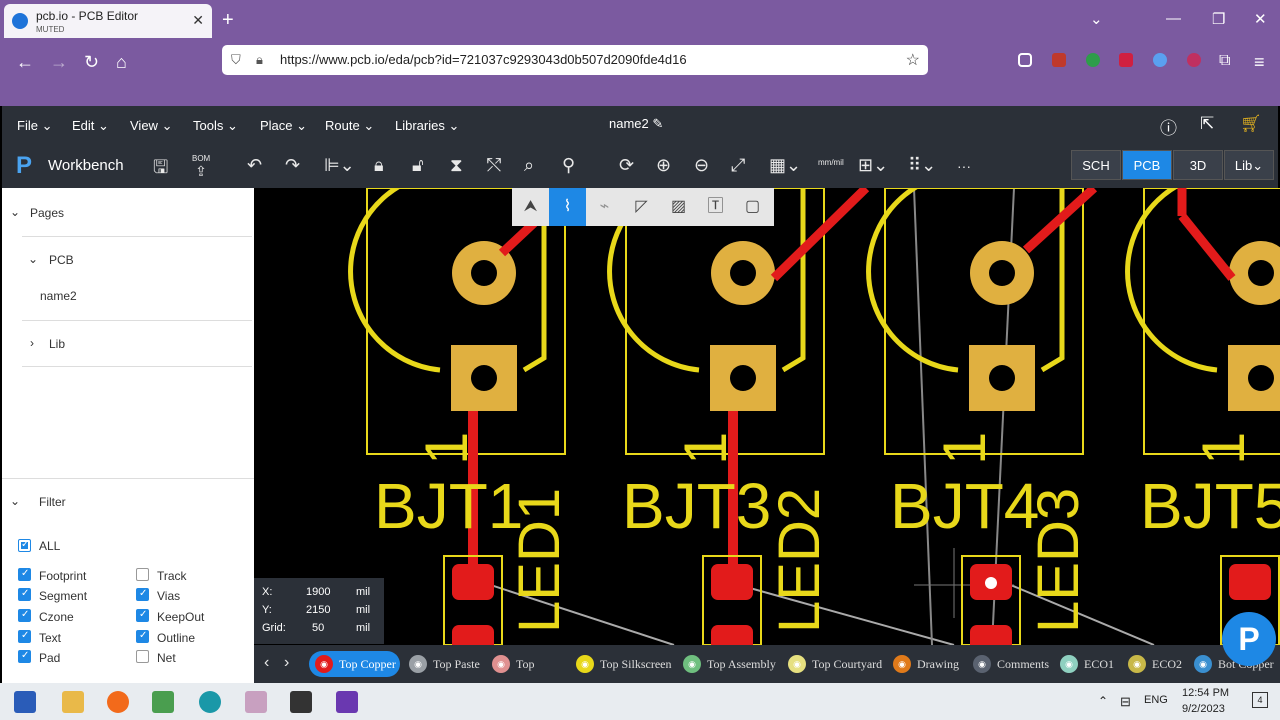 This screenshot has height=720, width=1280. Describe the element at coordinates (24, 574) in the screenshot. I see `filter-footprint-checkbox` at that location.